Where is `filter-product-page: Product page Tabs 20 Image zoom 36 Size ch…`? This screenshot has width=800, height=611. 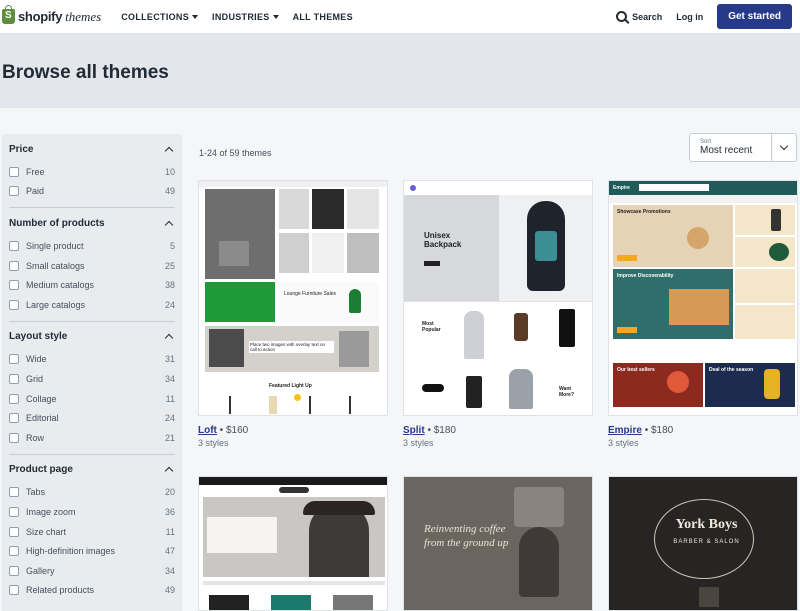 filter-product-page: Product page Tabs 20 Image zoom 36 Size ch… is located at coordinates (92, 531).